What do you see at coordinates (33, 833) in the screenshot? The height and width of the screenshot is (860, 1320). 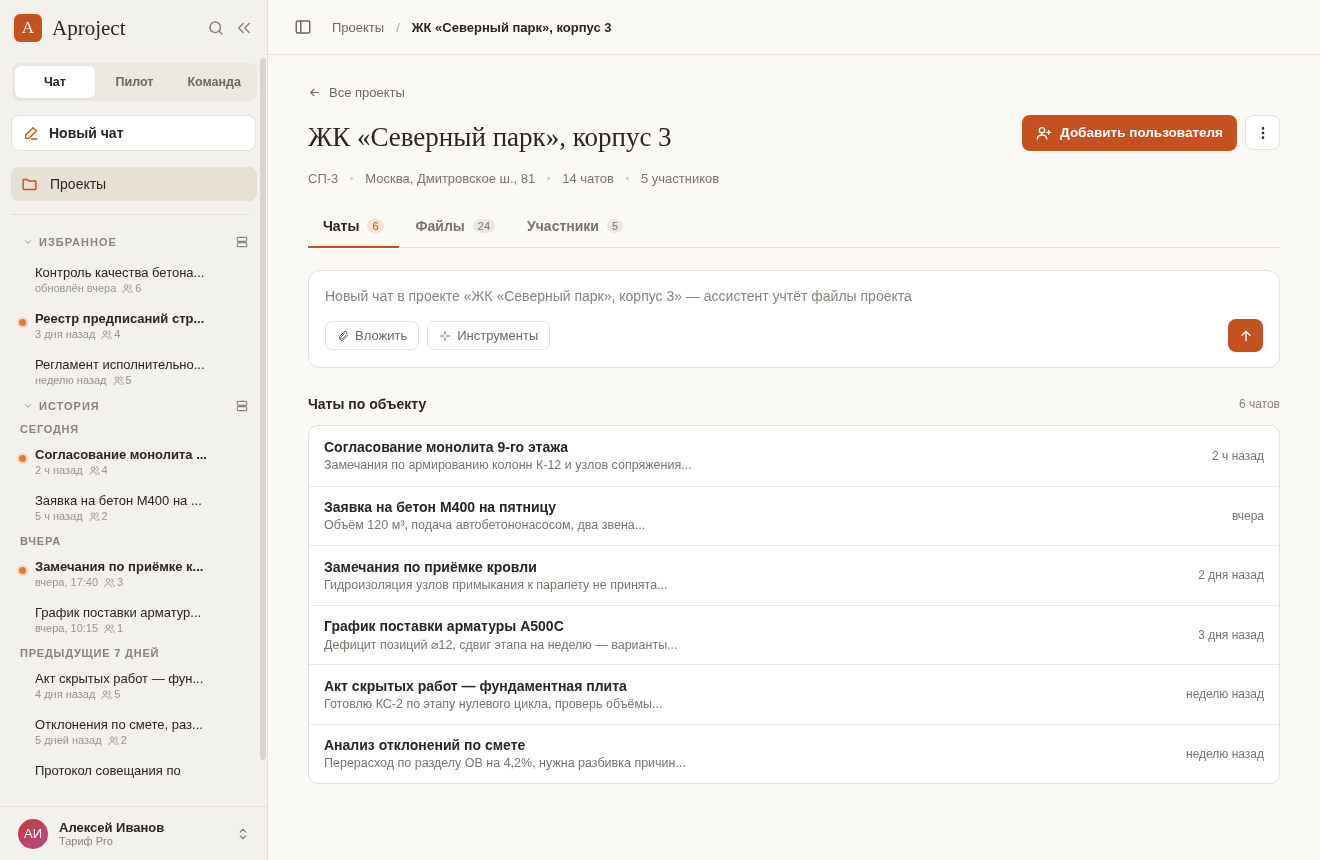 I see `avatar: АИ` at bounding box center [33, 833].